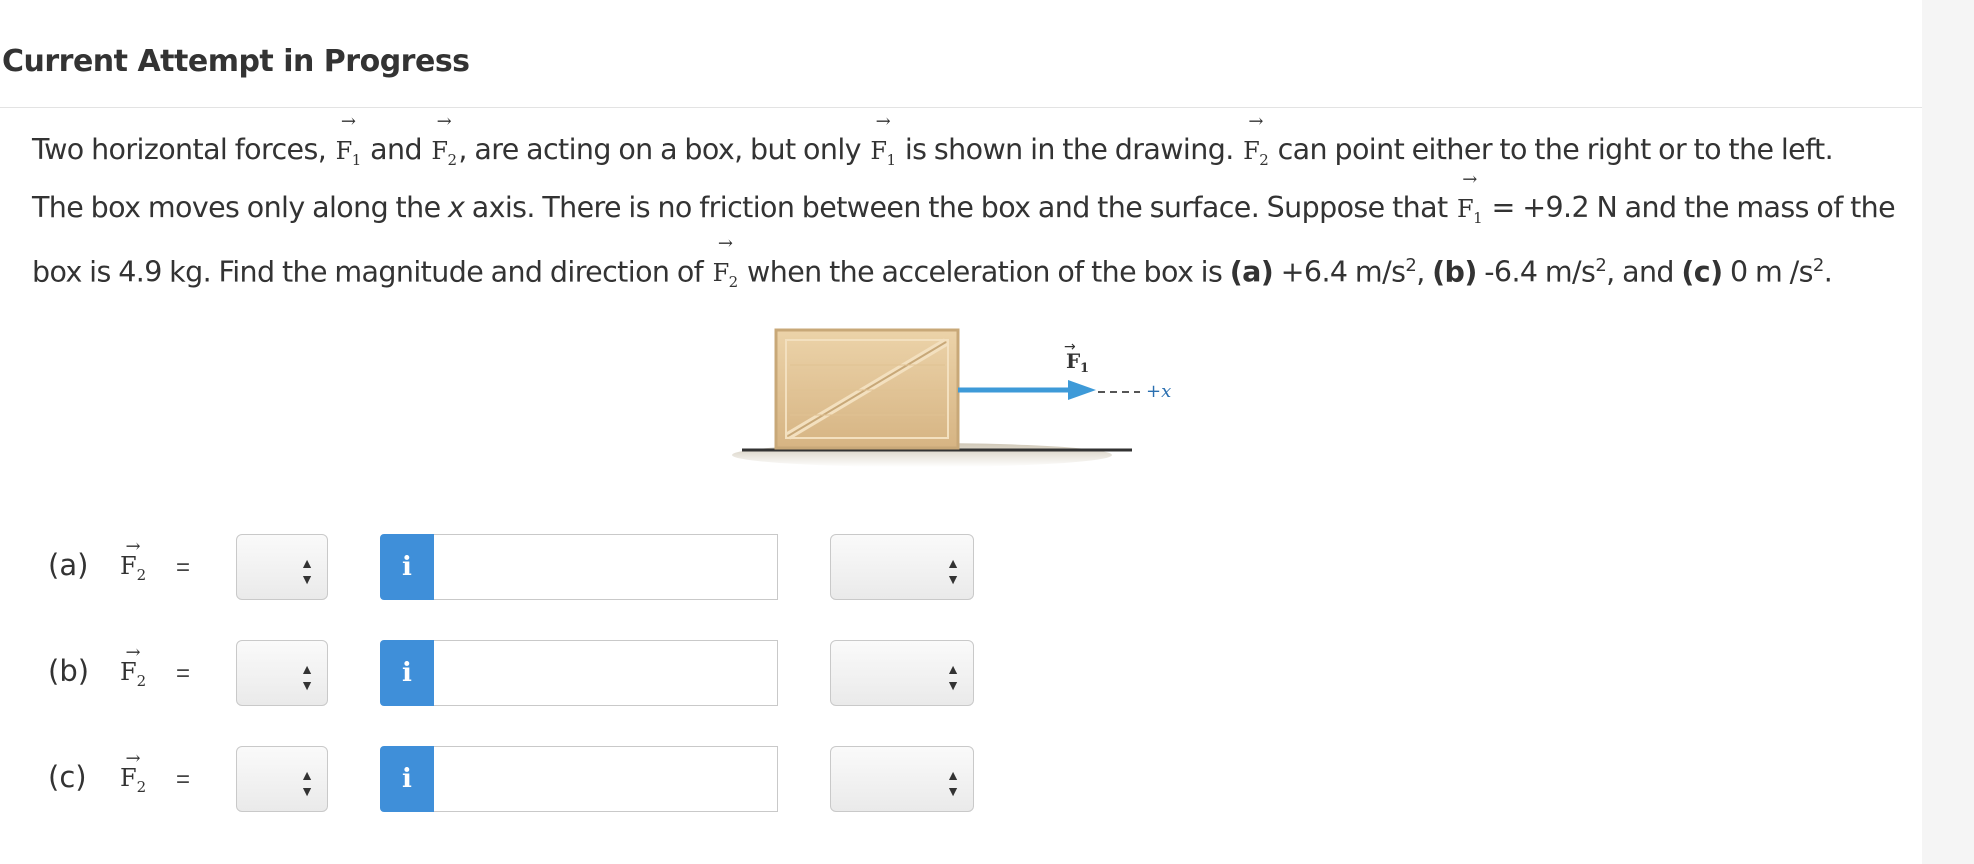 The width and height of the screenshot is (1974, 864). Describe the element at coordinates (69, 671) in the screenshot. I see `part-label: (b)` at that location.